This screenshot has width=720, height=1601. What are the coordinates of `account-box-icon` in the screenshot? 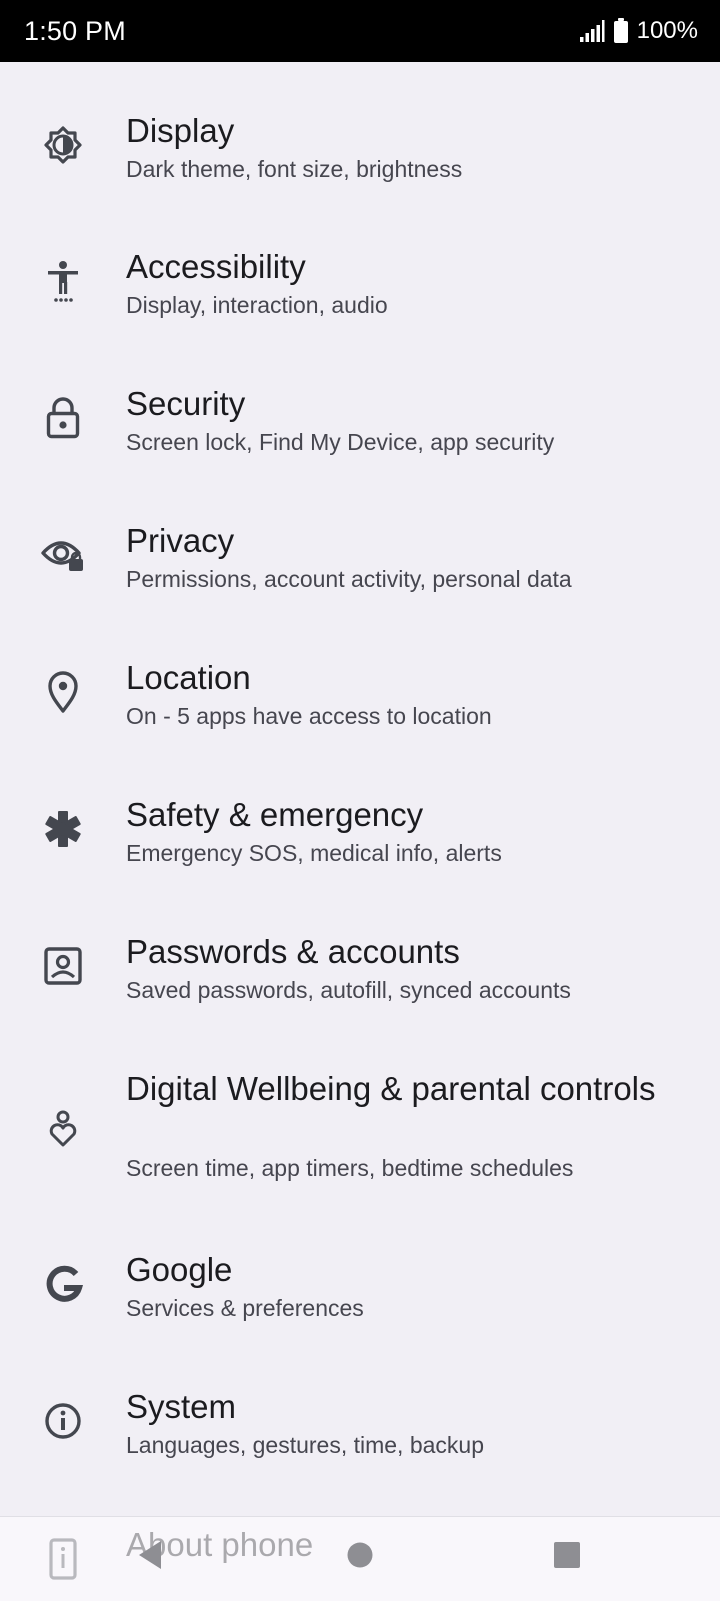 It's located at (63, 966).